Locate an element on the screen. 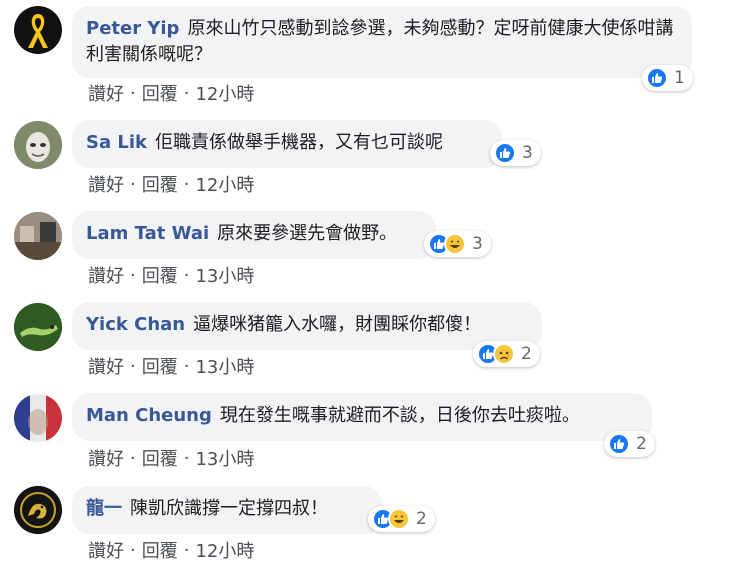  comment-author: Sa Lik is located at coordinates (116, 142).